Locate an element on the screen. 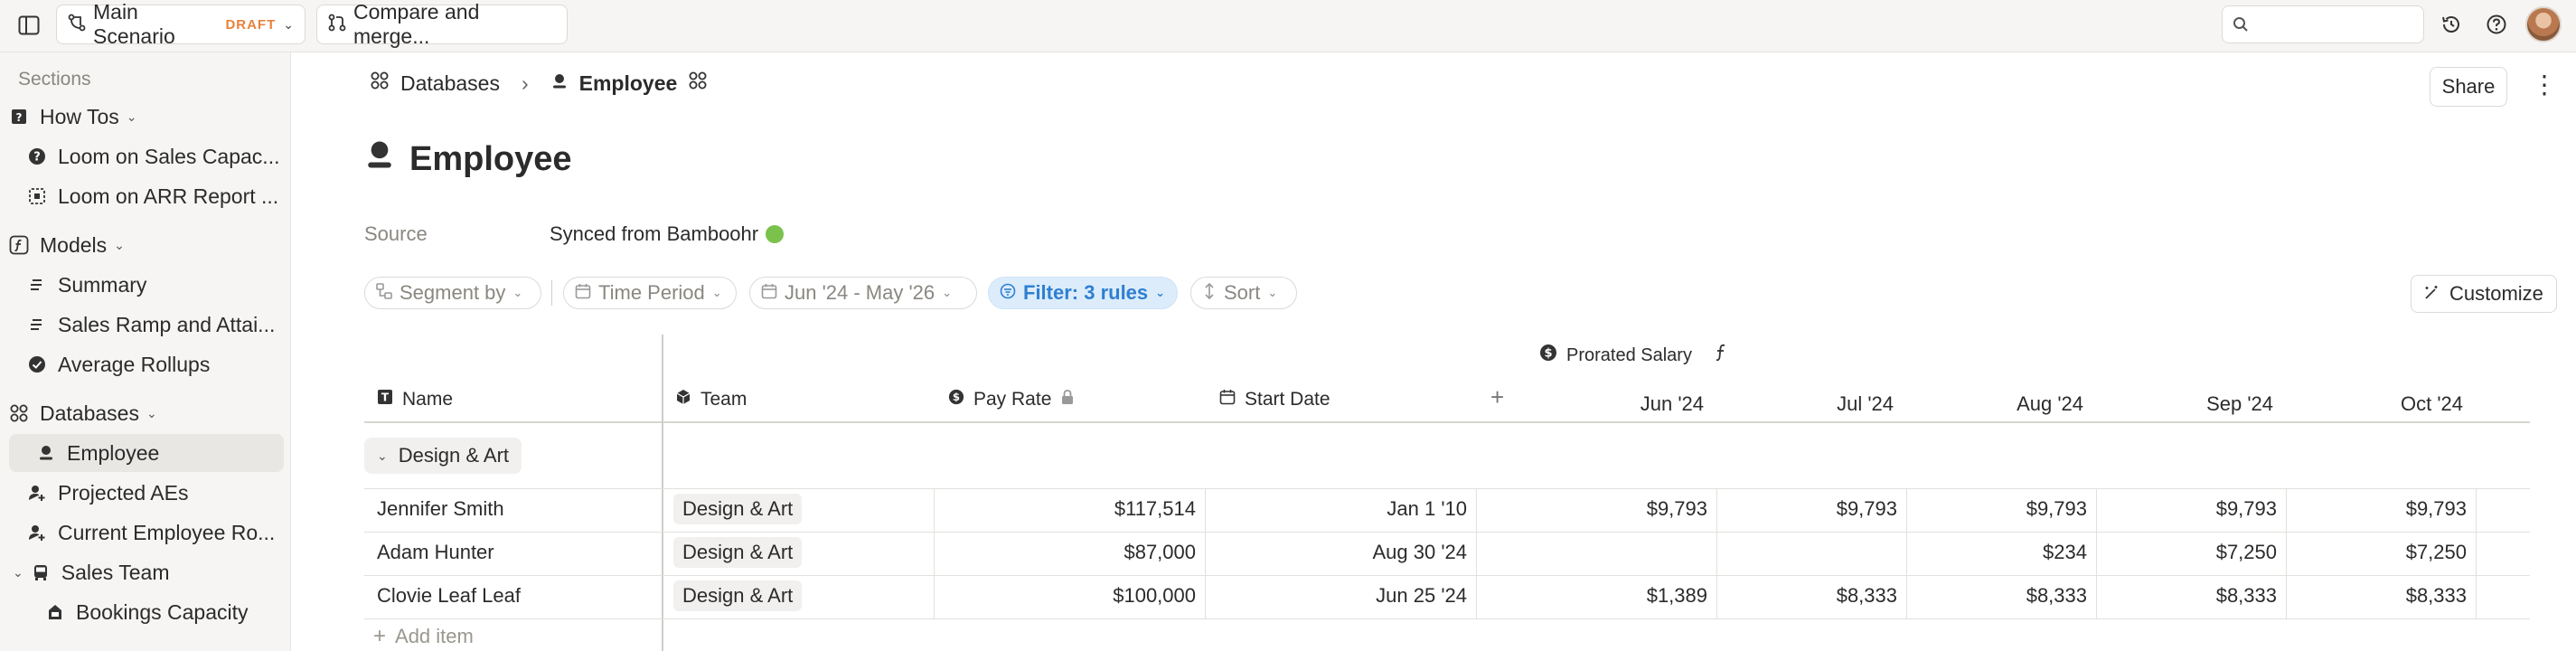 Image resolution: width=2576 pixels, height=651 pixels. cell-pay-rate: $100,000 is located at coordinates (1069, 596).